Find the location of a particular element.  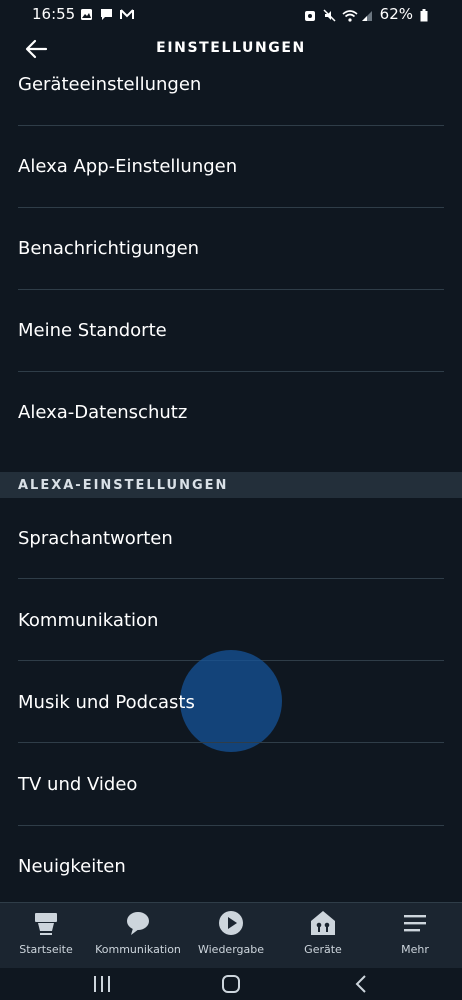

recent-apps-button is located at coordinates (102, 986).